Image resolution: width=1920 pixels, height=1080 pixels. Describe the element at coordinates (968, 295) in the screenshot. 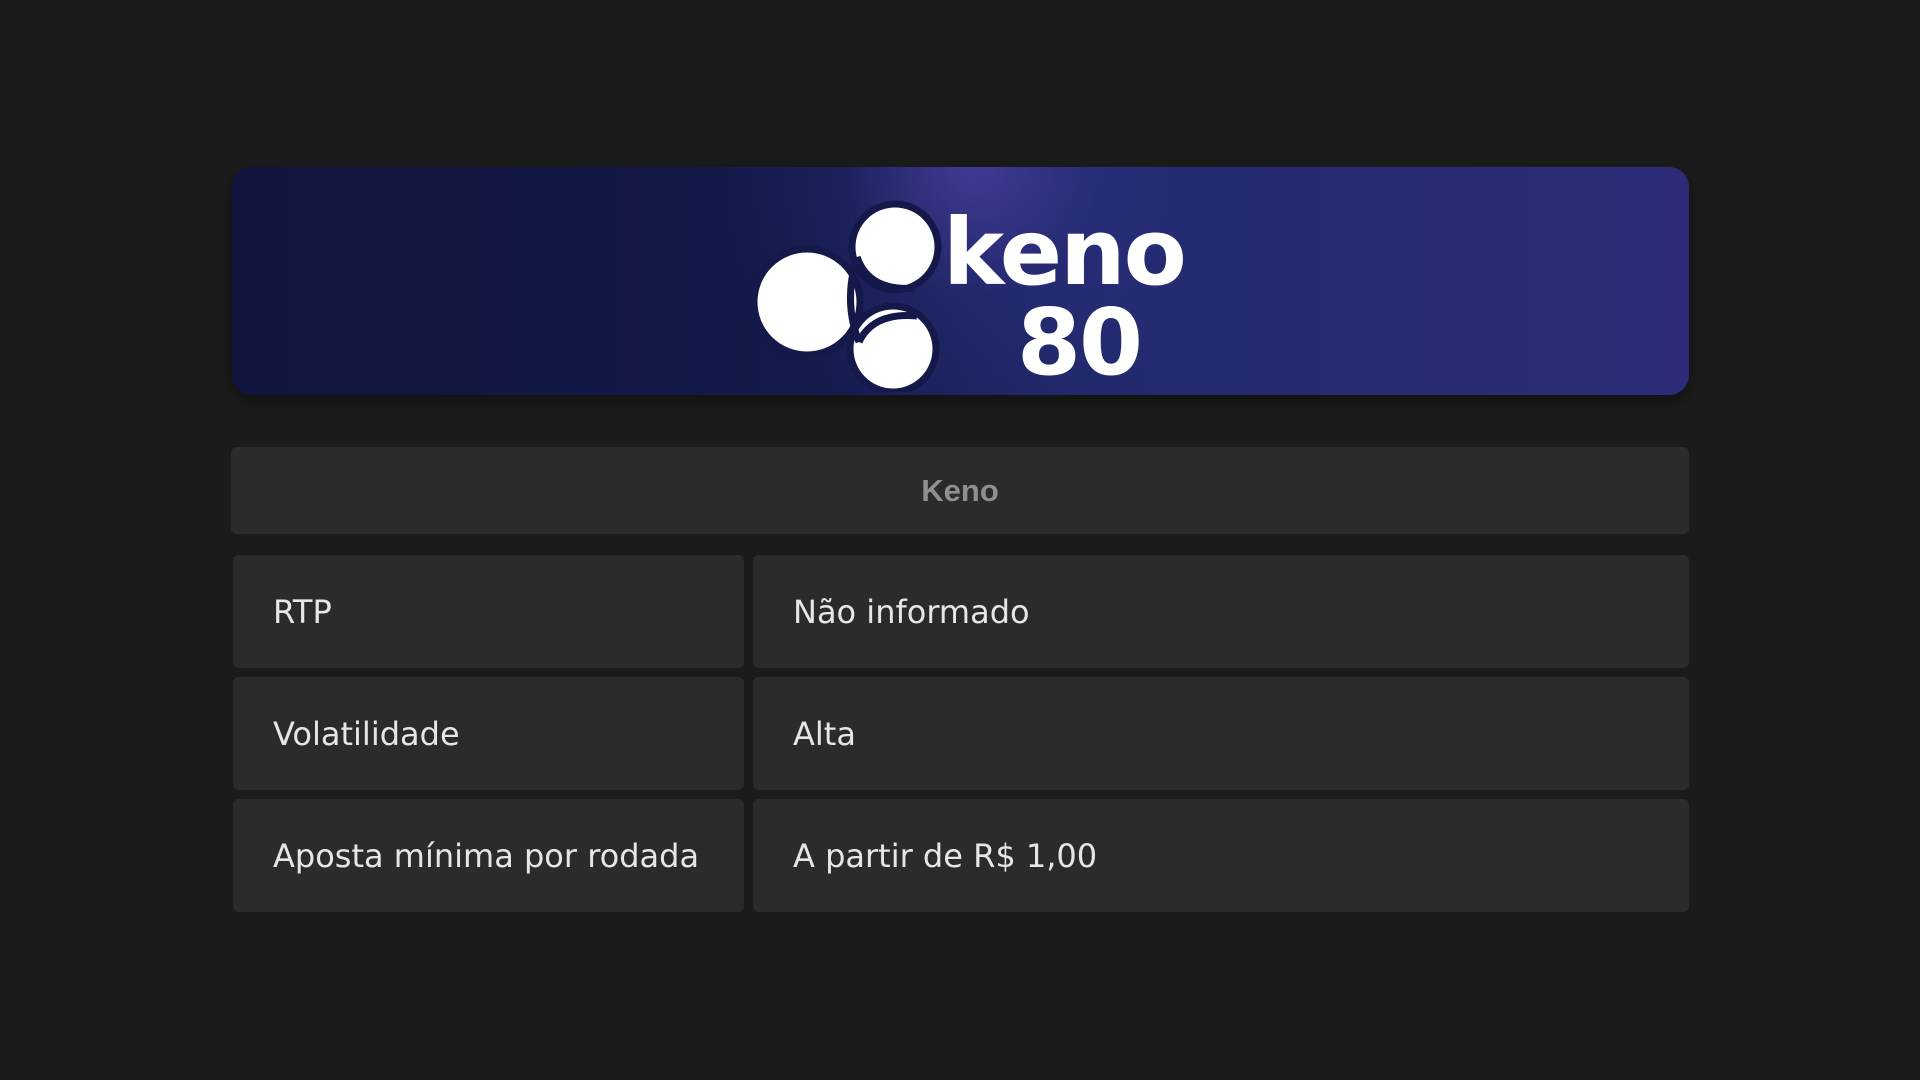

I see `keno-80-logo: keno 80` at that location.